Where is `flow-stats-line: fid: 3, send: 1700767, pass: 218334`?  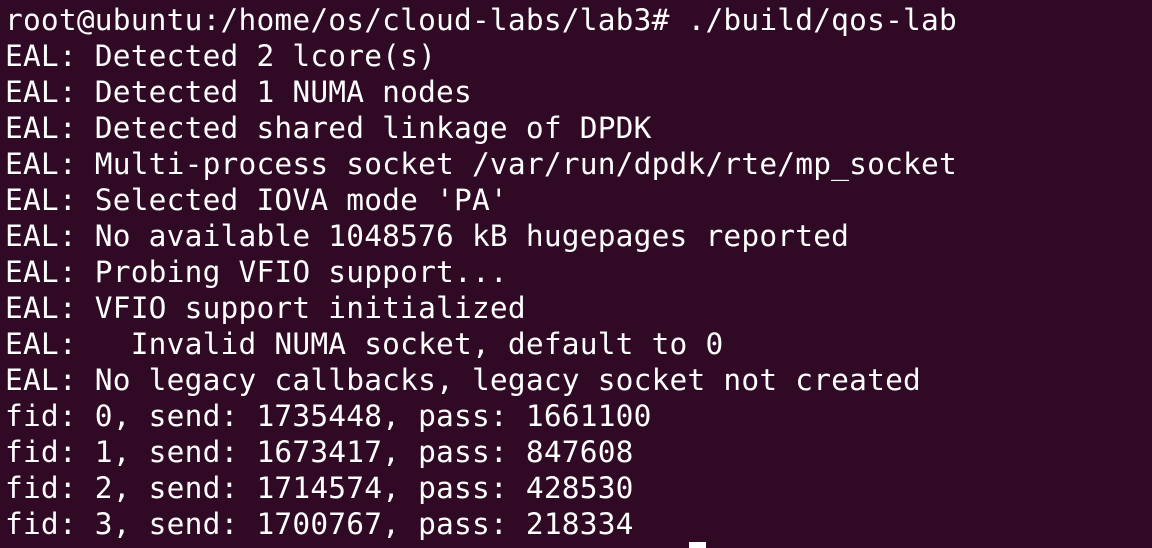 flow-stats-line: fid: 3, send: 1700767, pass: 218334 is located at coordinates (319, 524).